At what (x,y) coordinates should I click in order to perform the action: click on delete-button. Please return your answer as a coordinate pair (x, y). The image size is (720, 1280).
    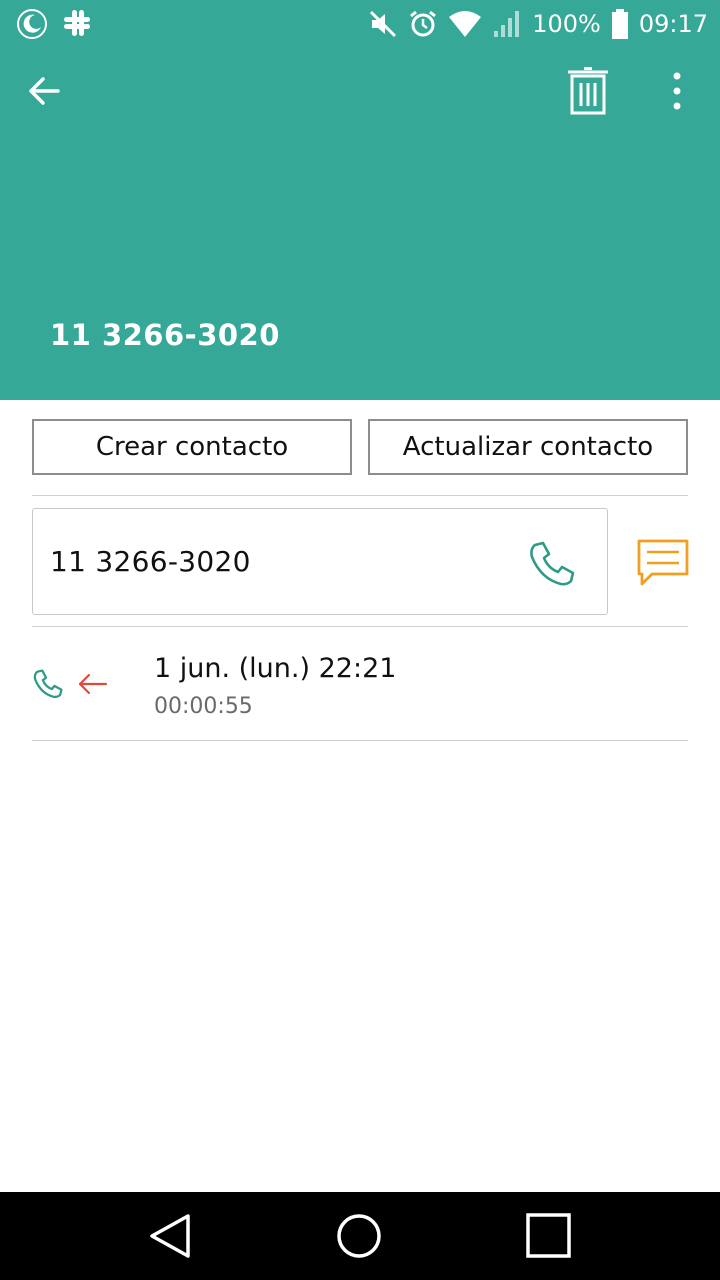
    Looking at the image, I should click on (588, 91).